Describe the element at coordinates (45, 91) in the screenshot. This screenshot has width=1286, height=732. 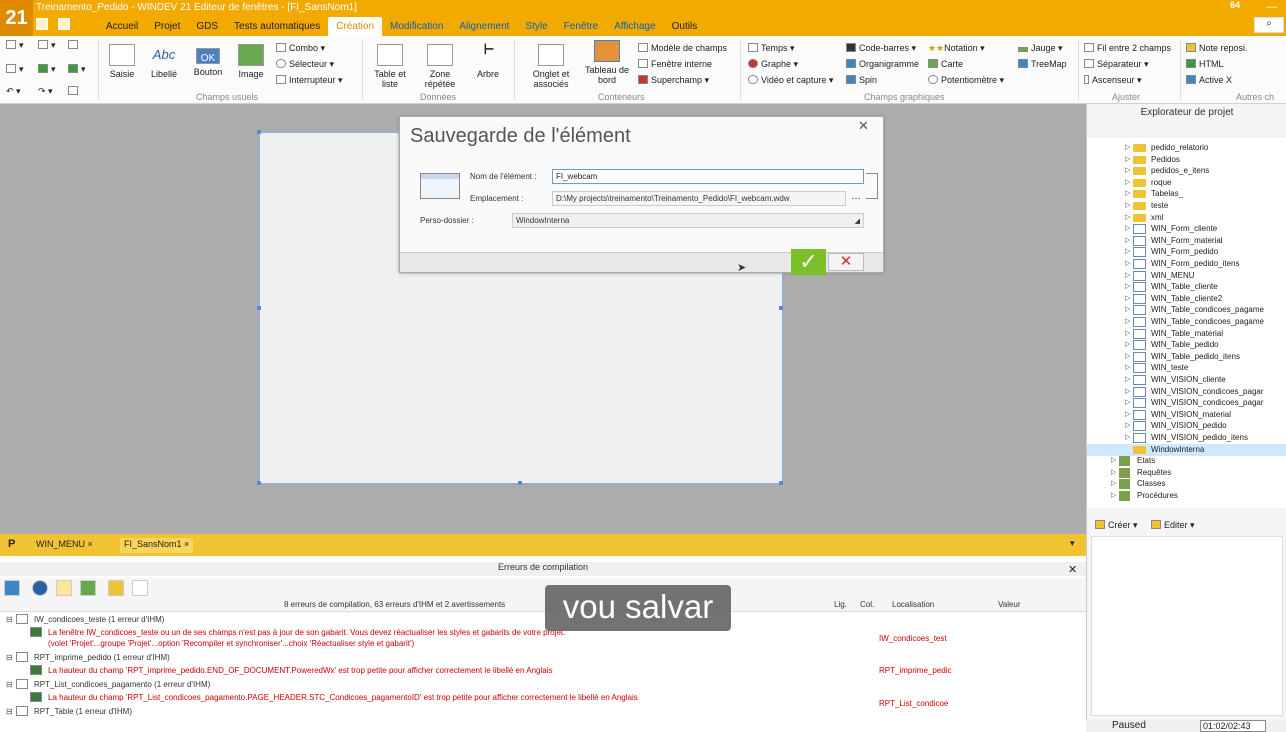
I see `redo-icon: ↷ ▾` at that location.